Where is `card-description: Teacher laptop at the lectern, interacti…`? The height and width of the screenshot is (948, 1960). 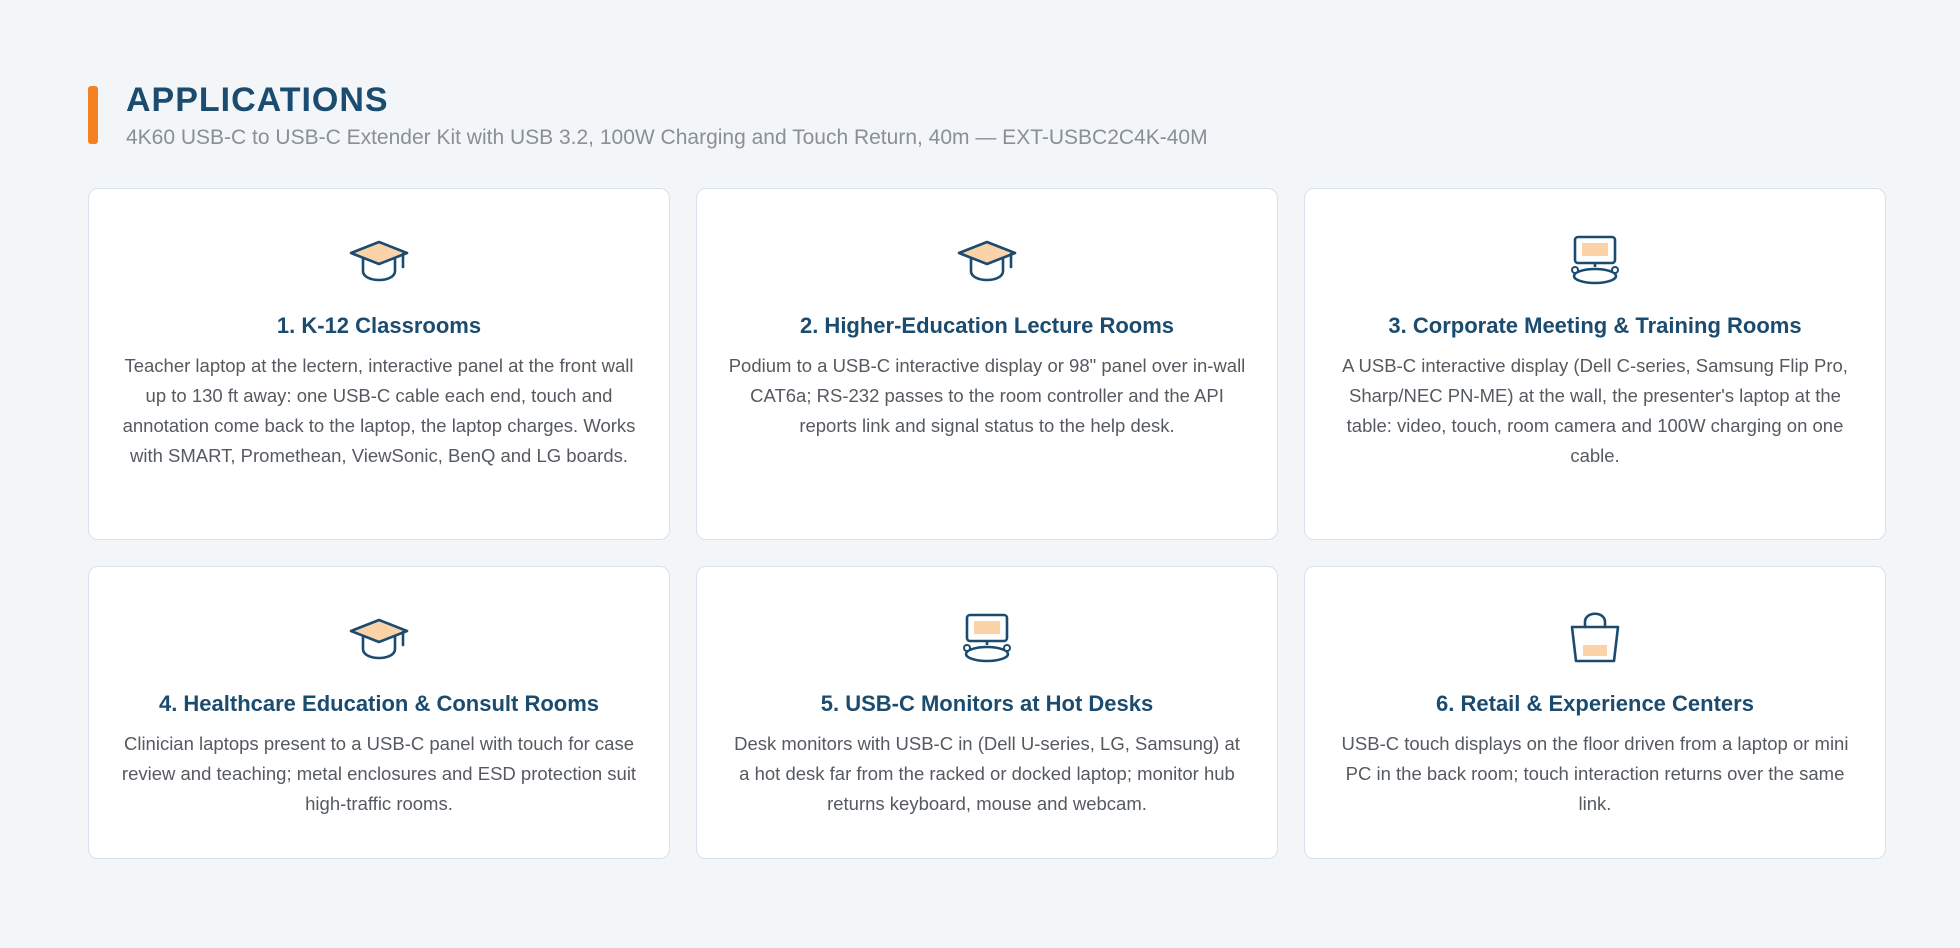
card-description: Teacher laptop at the lectern, interacti… is located at coordinates (379, 410).